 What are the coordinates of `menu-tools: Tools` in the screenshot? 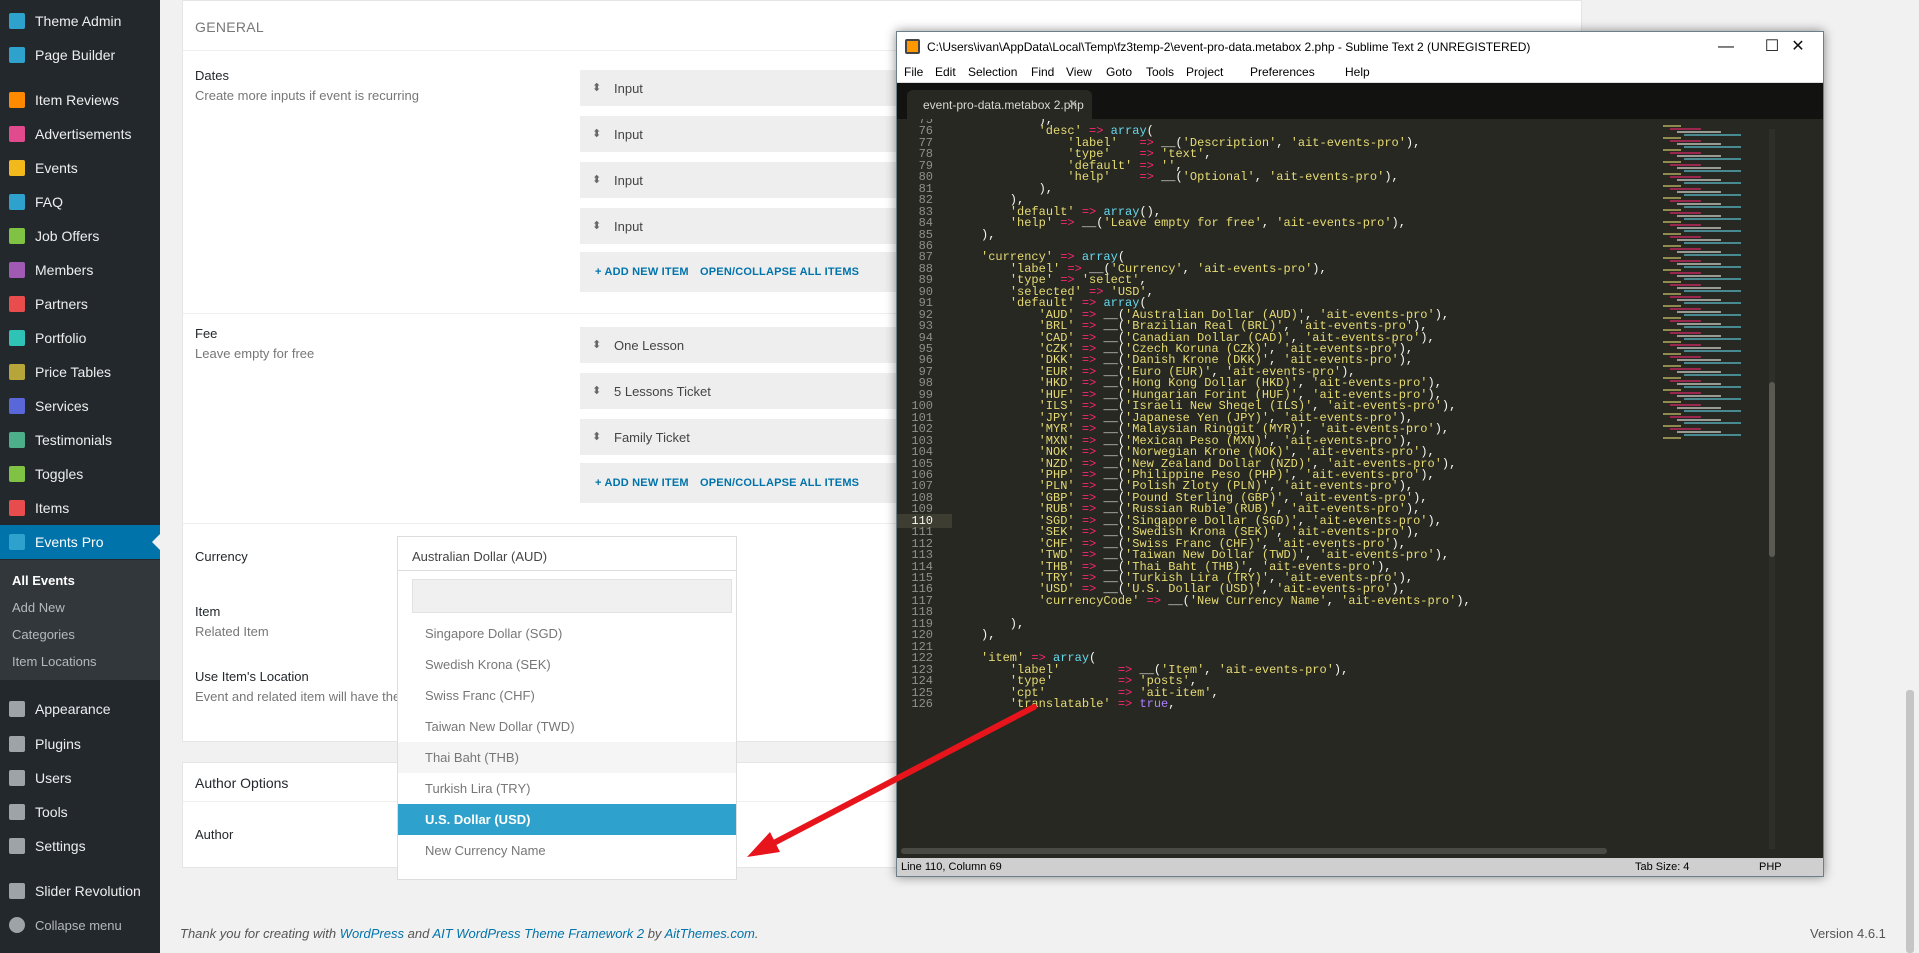 It's located at (1160, 72).